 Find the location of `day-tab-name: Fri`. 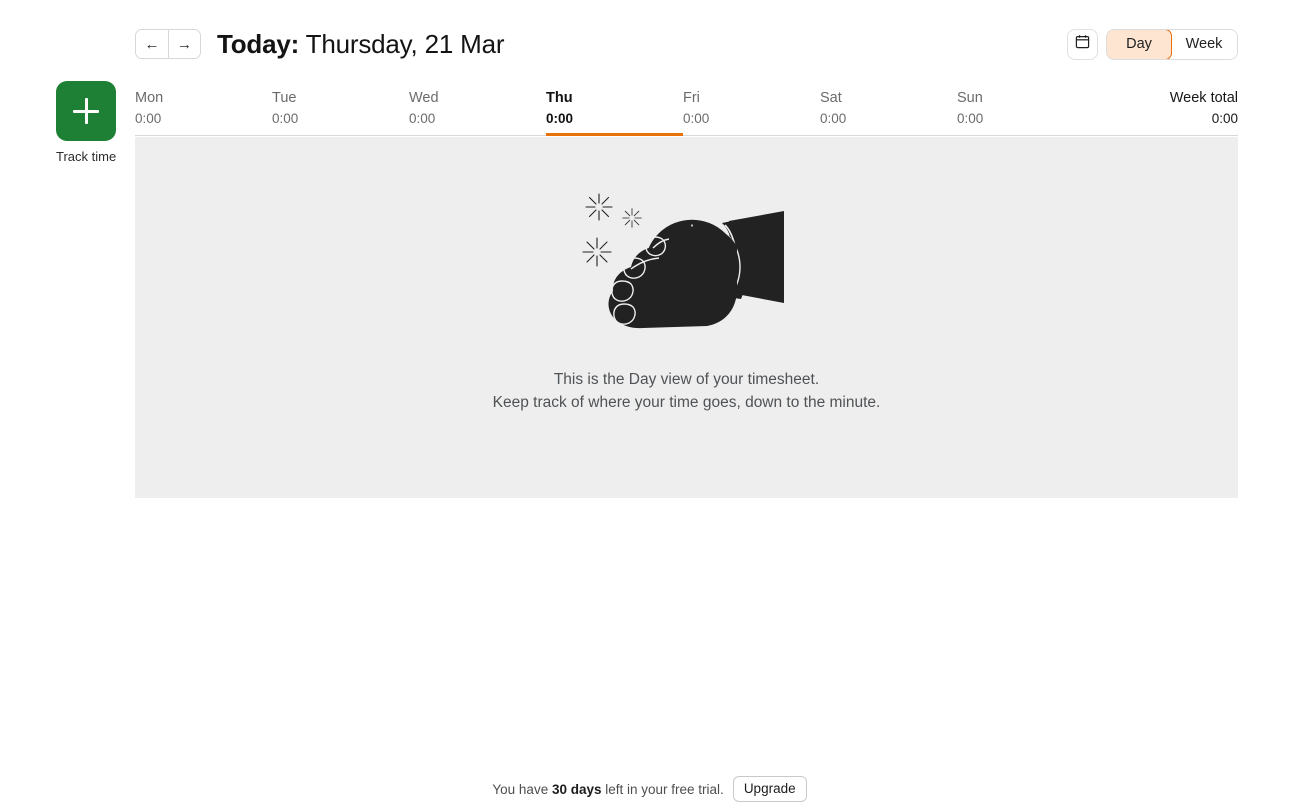

day-tab-name: Fri is located at coordinates (691, 98).